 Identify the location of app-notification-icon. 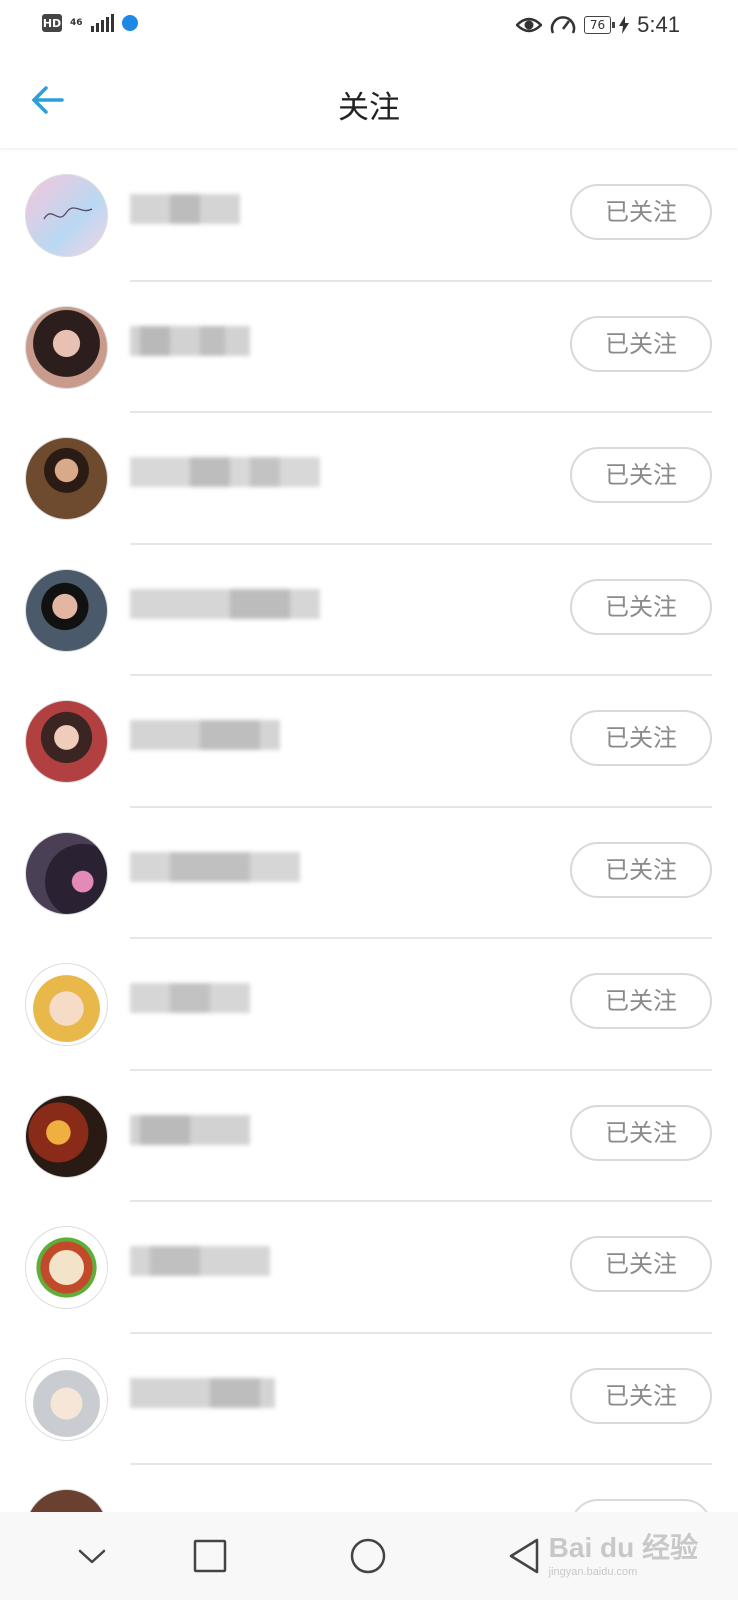
(129, 23).